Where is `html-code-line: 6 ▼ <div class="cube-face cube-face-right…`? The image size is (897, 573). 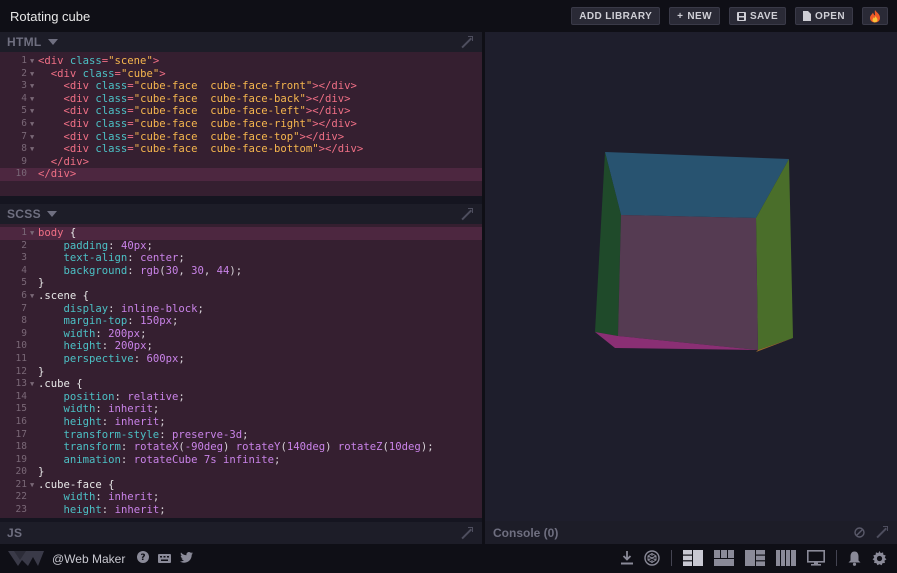 html-code-line: 6 ▼ <div class="cube-face cube-face-right… is located at coordinates (241, 124).